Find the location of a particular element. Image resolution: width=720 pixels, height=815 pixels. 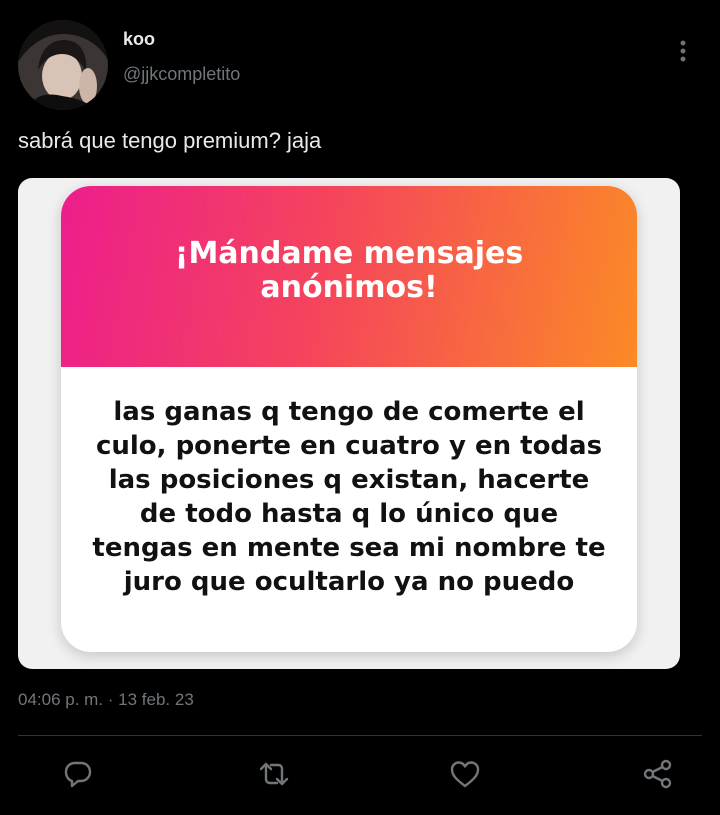

profile-photo is located at coordinates (63, 65).